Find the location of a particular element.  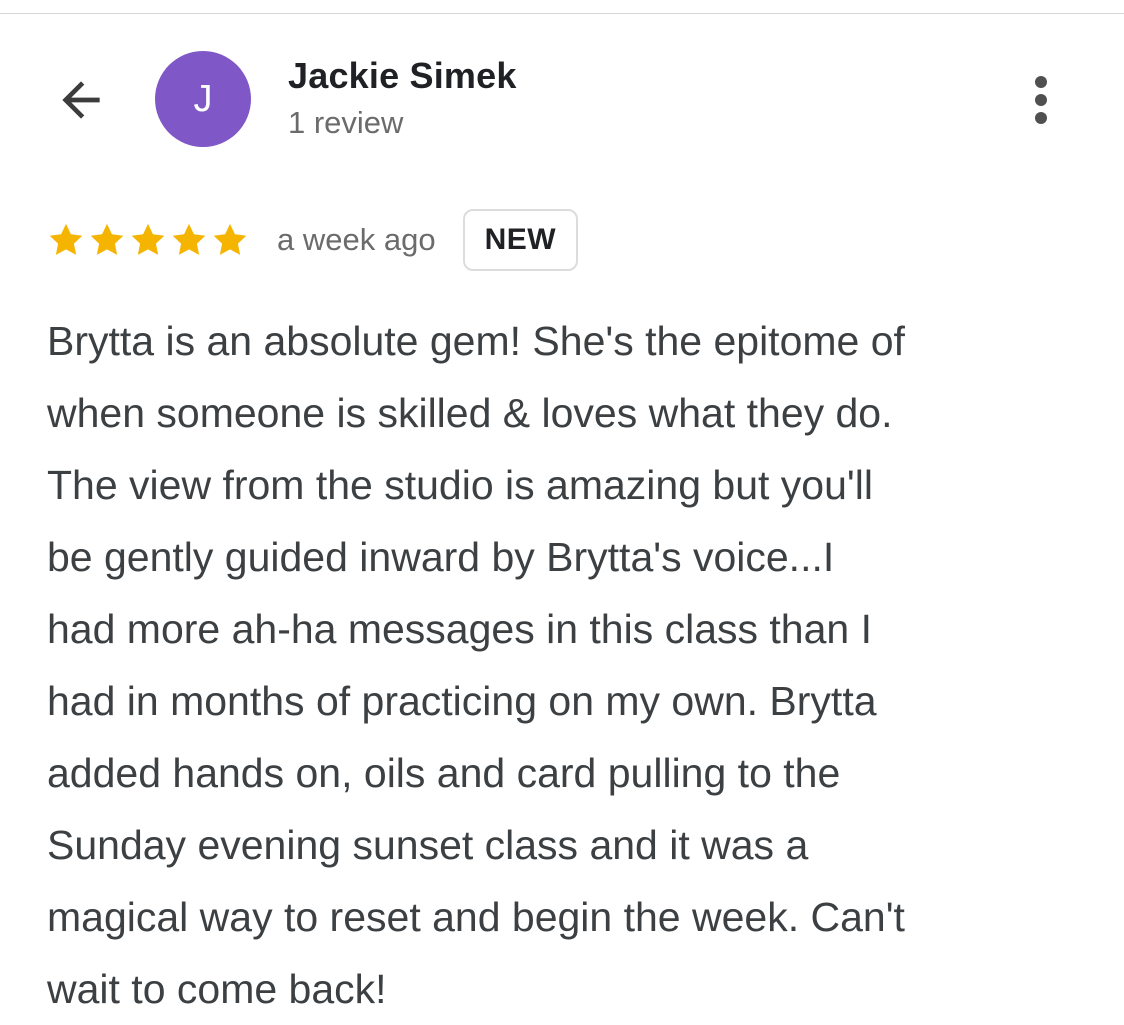

star-rating is located at coordinates (148, 240).